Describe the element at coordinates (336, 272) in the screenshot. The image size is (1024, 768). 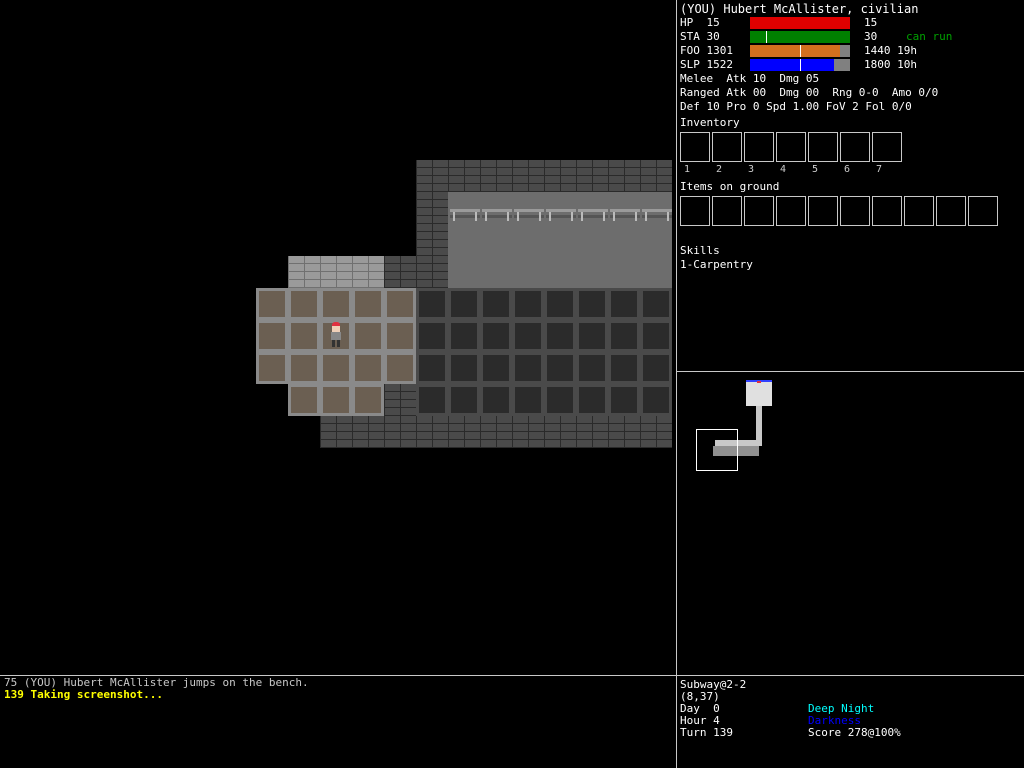
I see `wall-lit` at that location.